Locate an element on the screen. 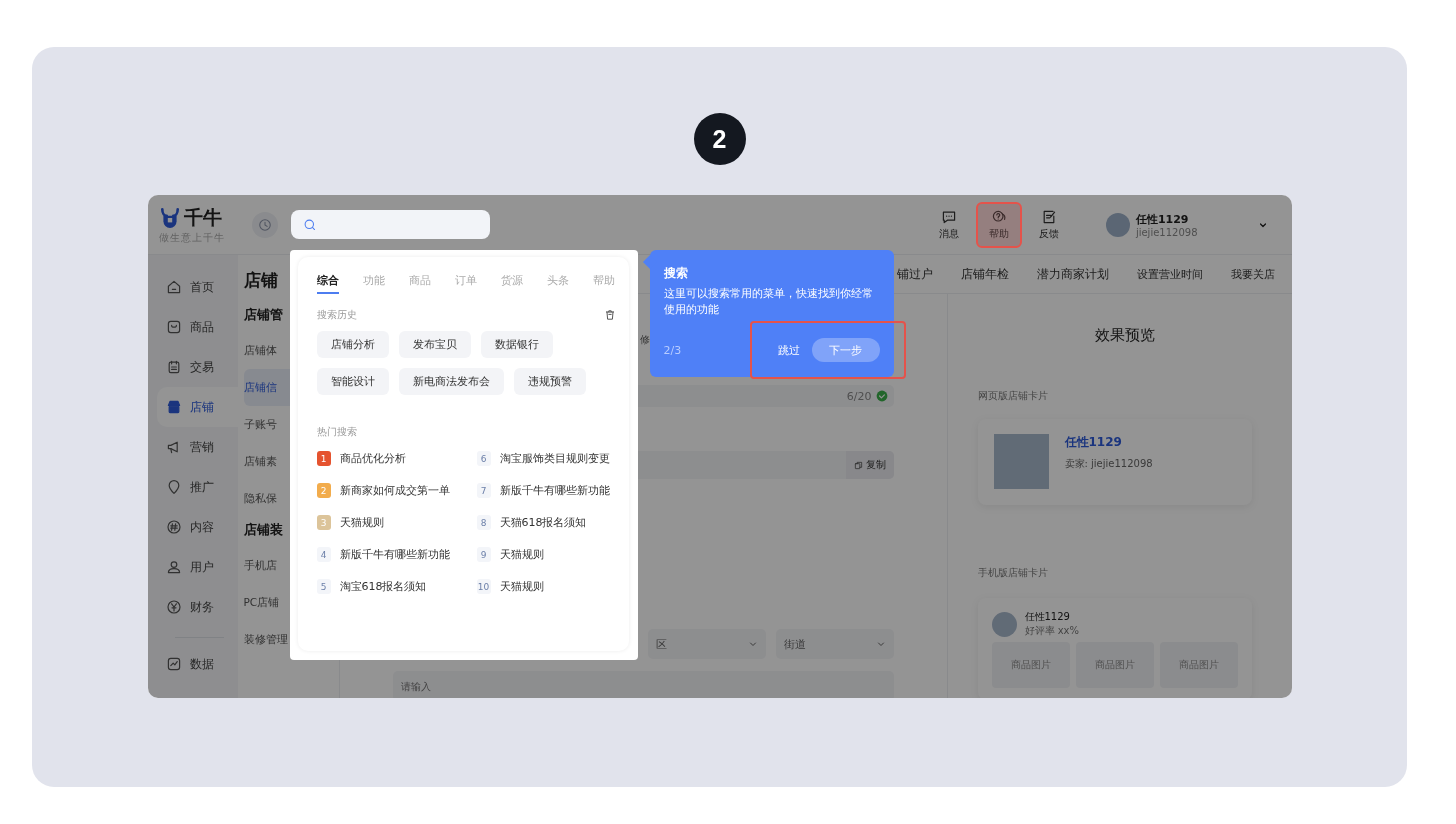 The image size is (1456, 824). tooltip-text: 这里可以搜索常用的菜单，快速找到你经常使用的功能 is located at coordinates (768, 302).